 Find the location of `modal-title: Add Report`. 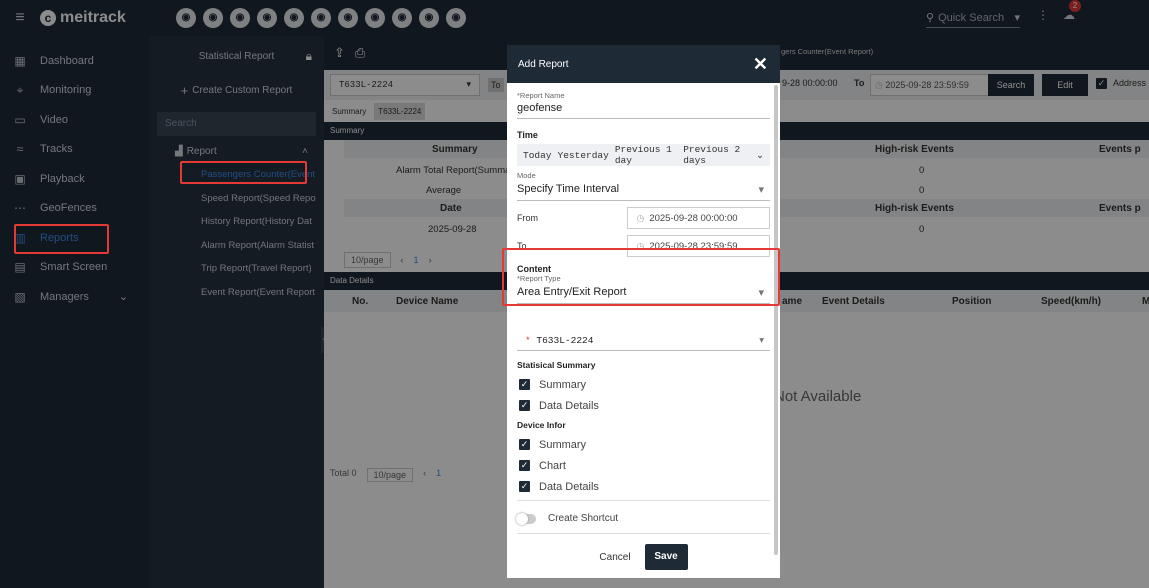

modal-title: Add Report is located at coordinates (543, 64).